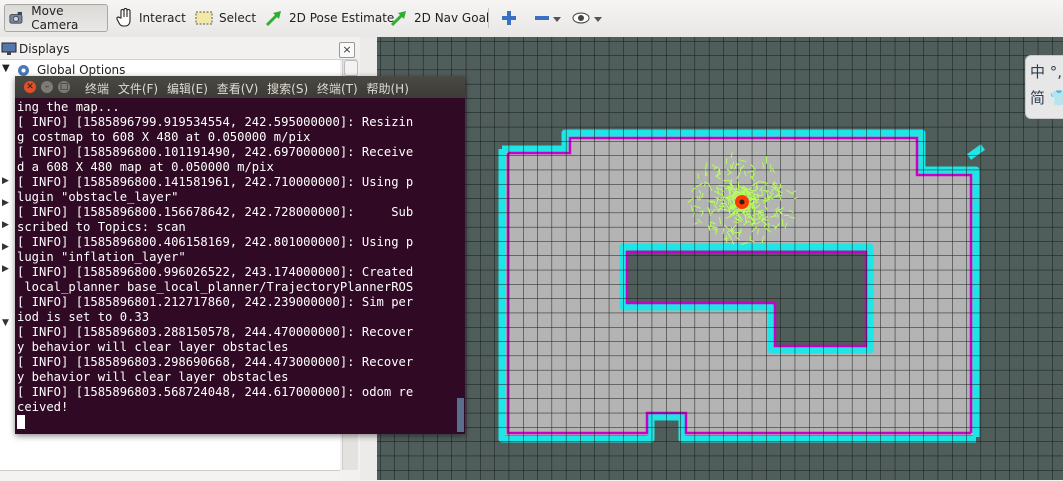  I want to click on terminal-line: g costmap to 608 X 480 at 0.050000 m/pix, so click(236, 137).